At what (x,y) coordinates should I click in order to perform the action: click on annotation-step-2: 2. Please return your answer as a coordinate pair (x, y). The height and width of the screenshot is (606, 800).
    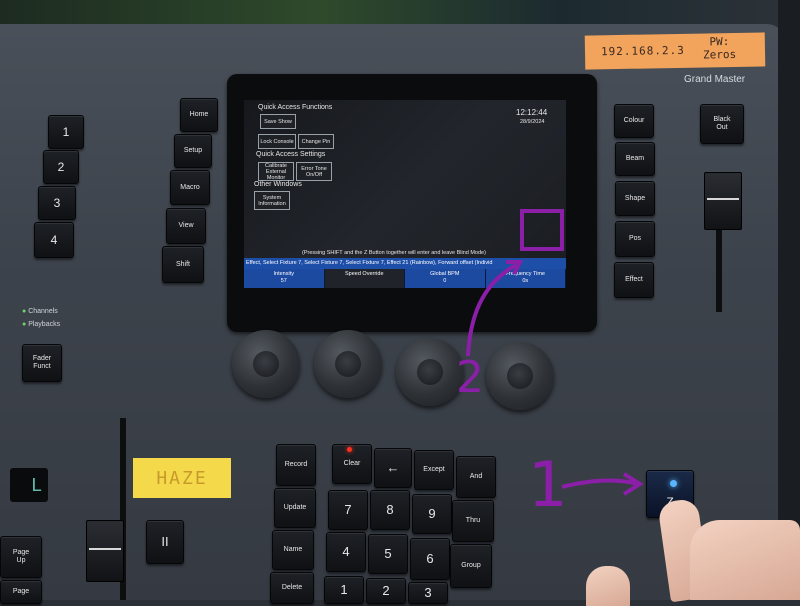
    Looking at the image, I should click on (470, 377).